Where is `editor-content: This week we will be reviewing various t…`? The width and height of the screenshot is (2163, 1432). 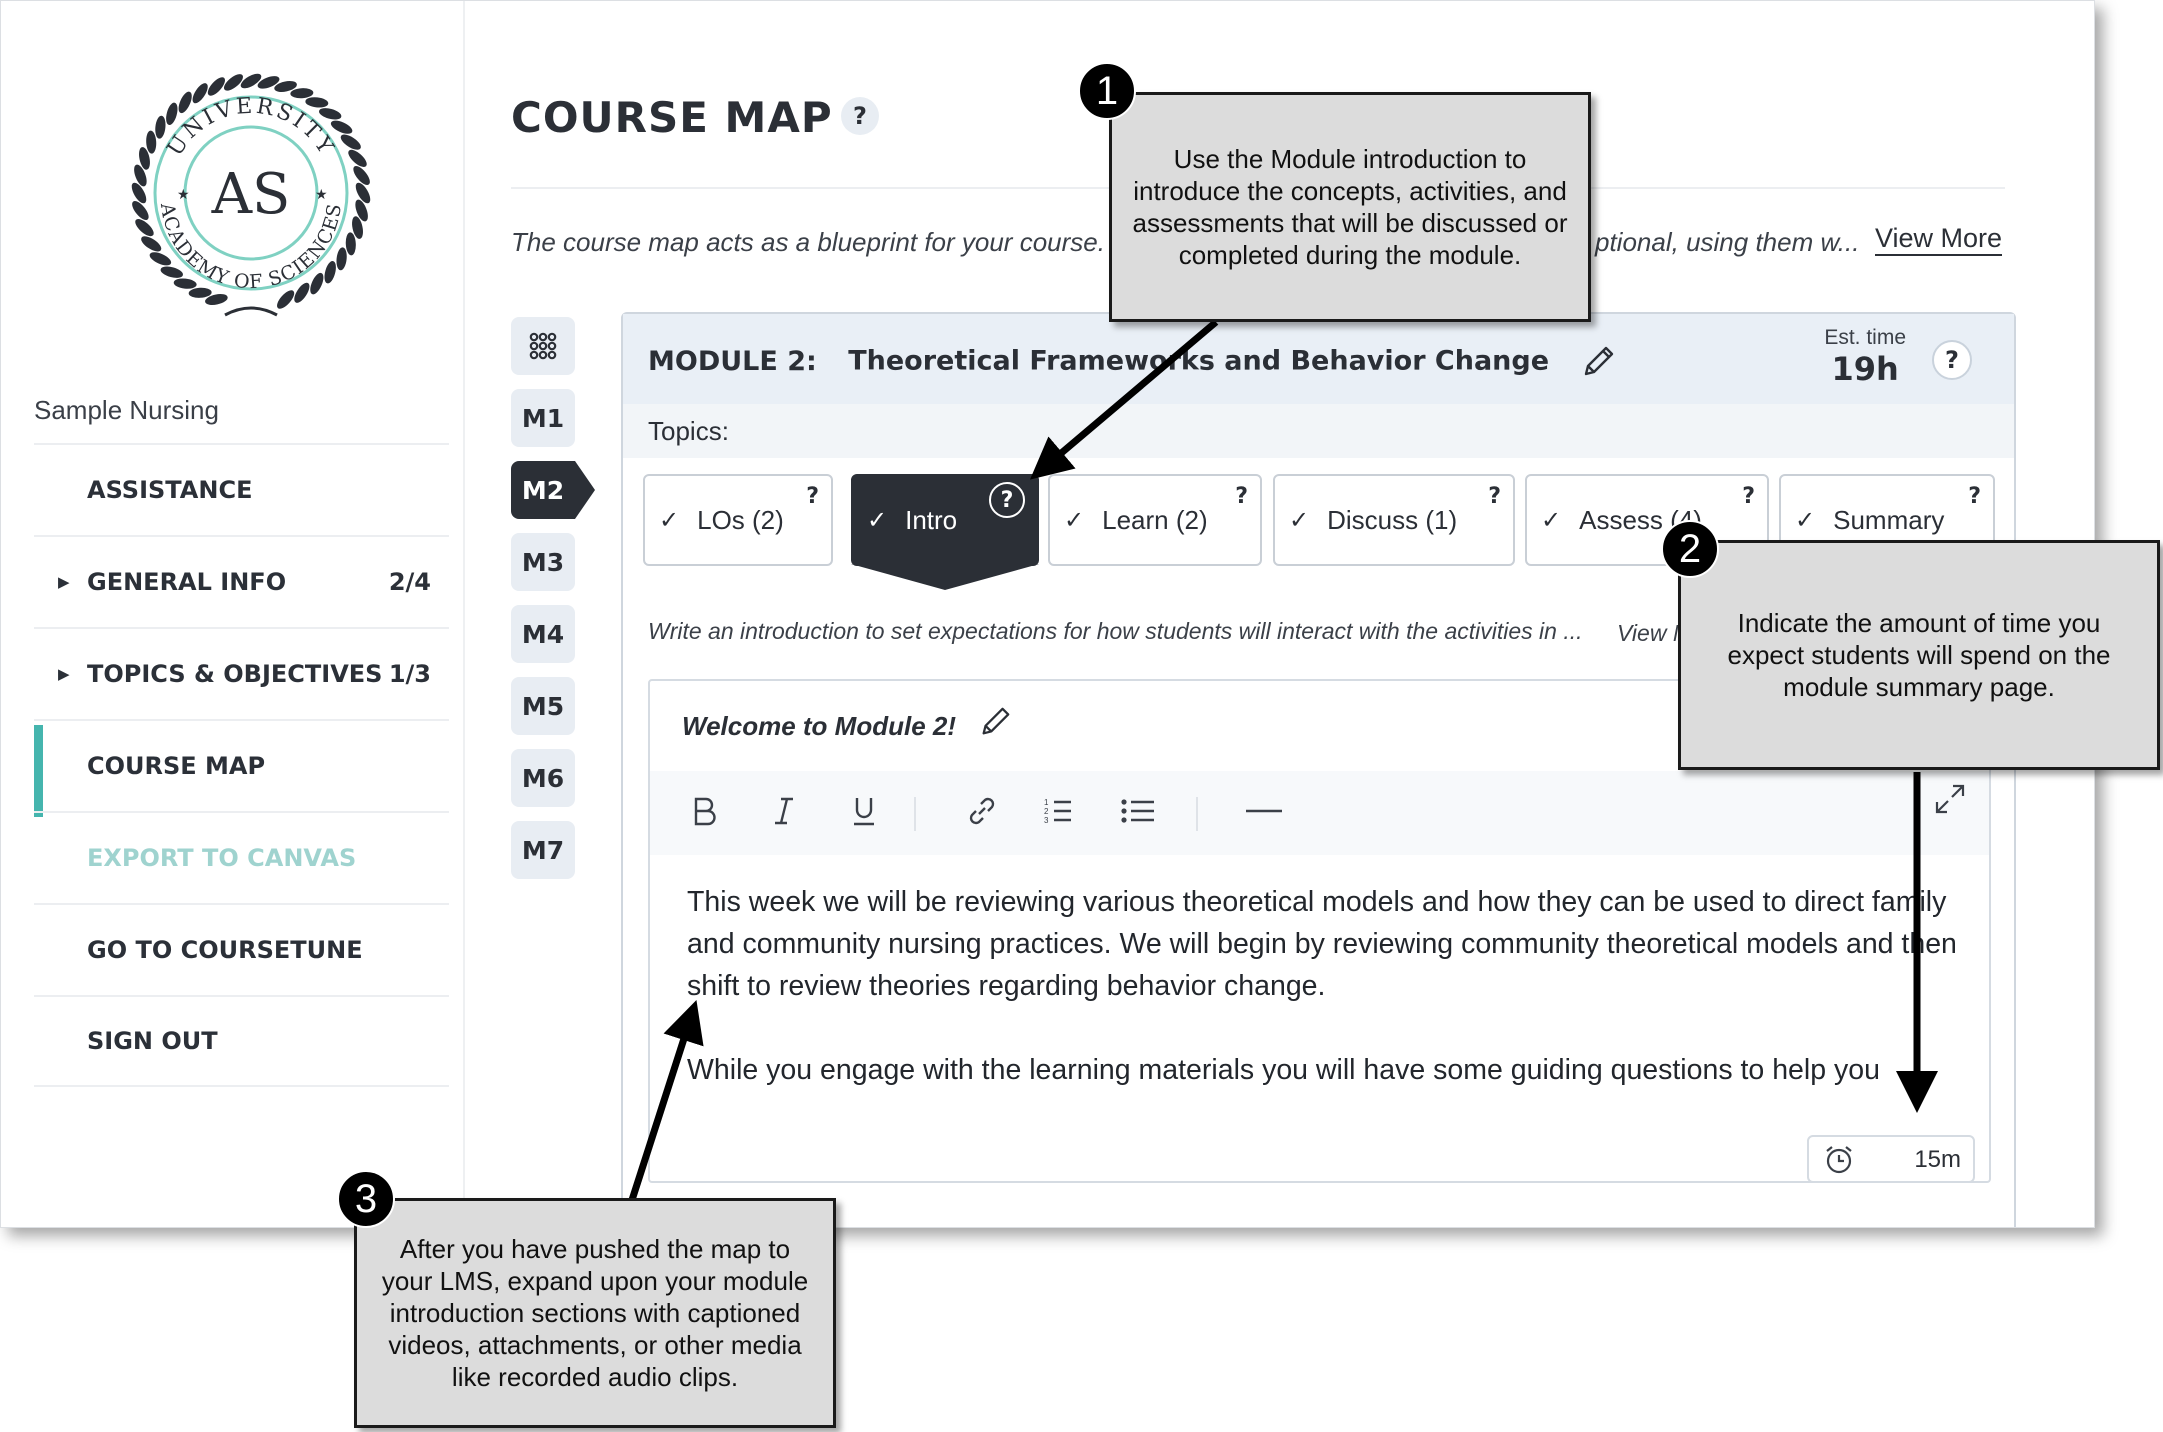
editor-content: This week we will be reviewing various t… is located at coordinates (1322, 1001).